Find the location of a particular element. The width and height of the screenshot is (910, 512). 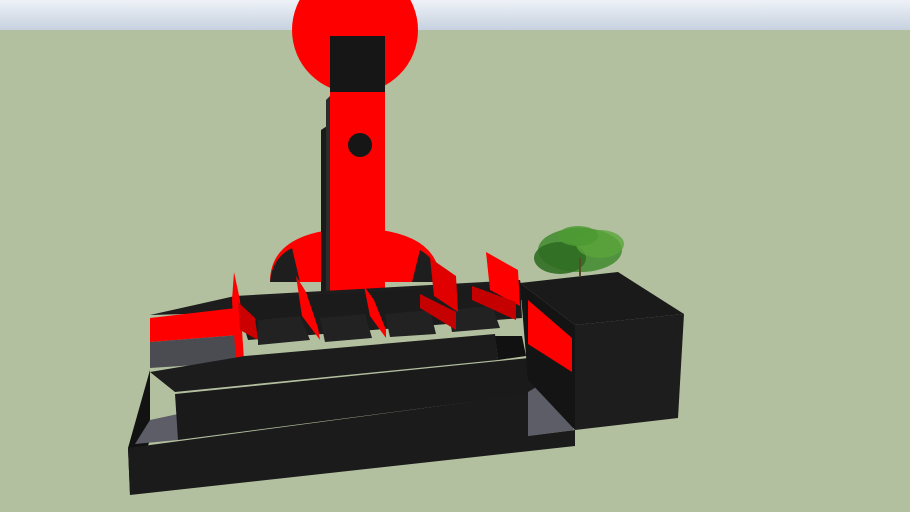

red-tower is located at coordinates (353, 192).